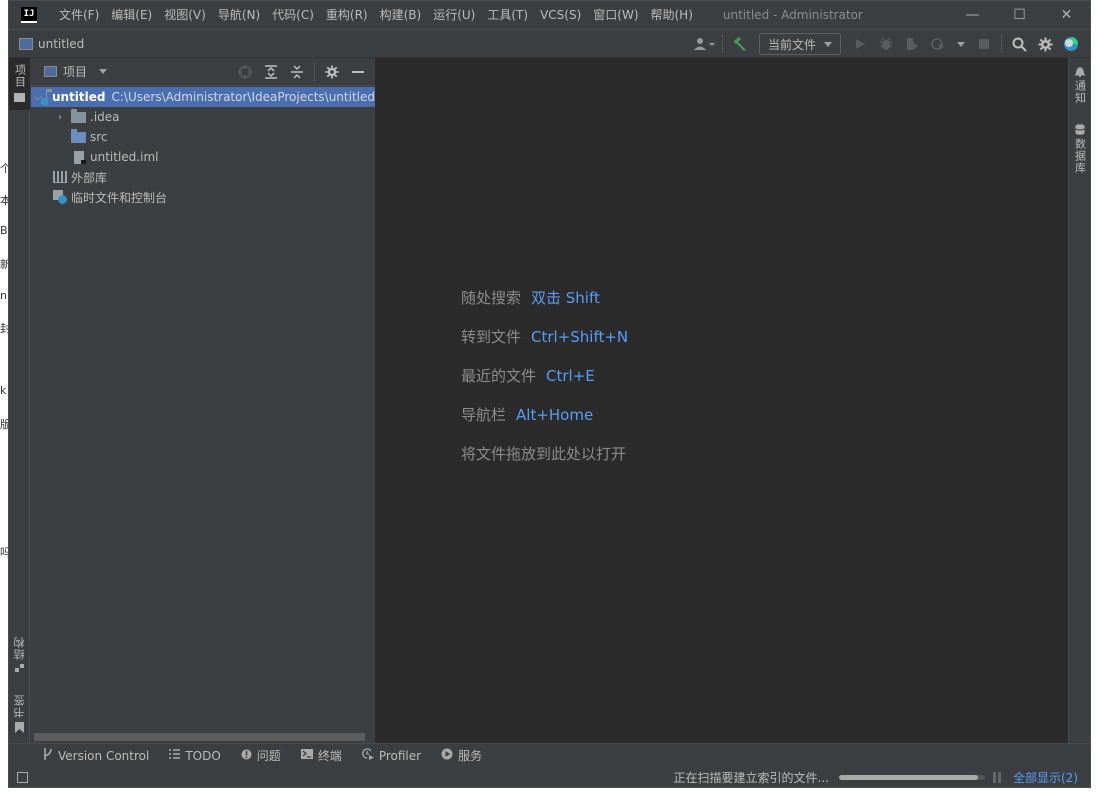 This screenshot has height=795, width=1098. I want to click on status-bar-right: 正在扫描要建立索引的文件... 全部显示(2), so click(876, 777).